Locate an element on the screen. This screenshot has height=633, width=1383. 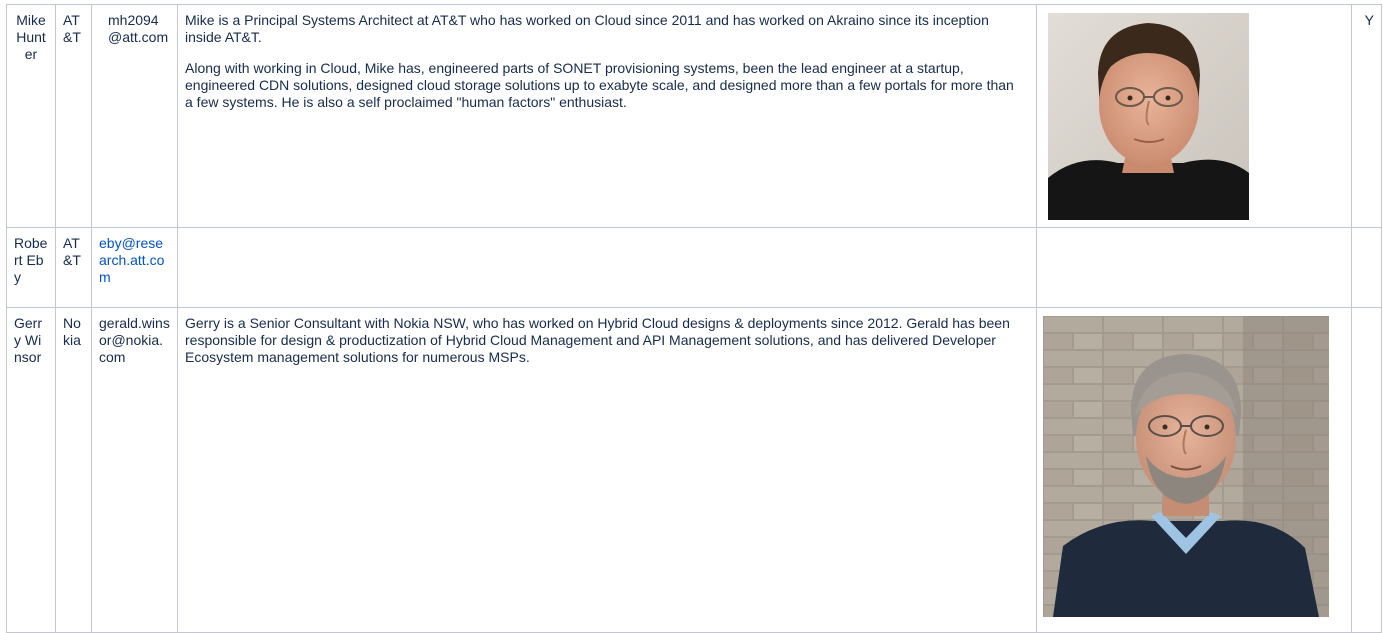
member-name: Mike Hunter is located at coordinates (31, 37).